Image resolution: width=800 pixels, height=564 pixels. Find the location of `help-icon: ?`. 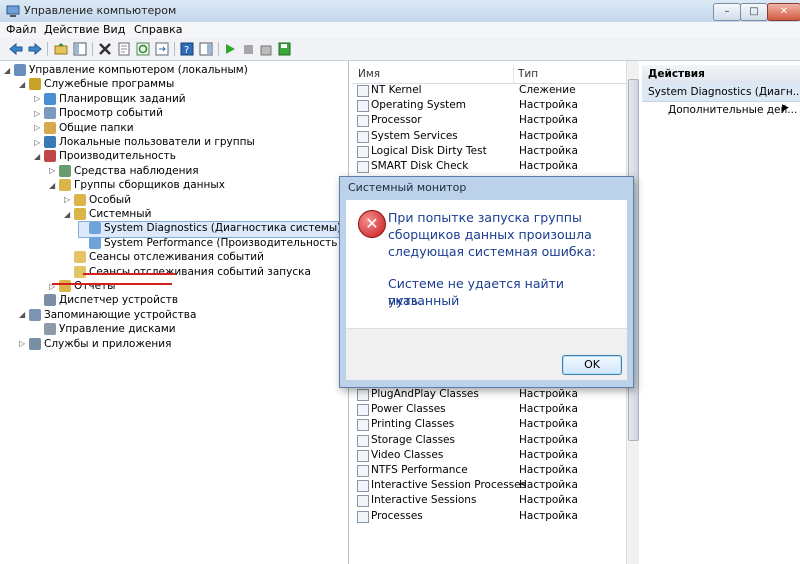

help-icon: ? is located at coordinates (187, 49).